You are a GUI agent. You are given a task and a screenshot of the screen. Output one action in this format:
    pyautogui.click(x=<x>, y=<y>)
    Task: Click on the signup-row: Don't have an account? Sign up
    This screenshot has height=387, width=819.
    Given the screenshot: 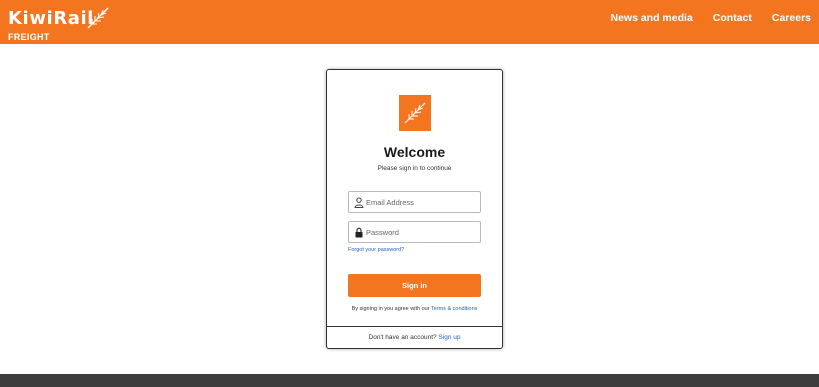 What is the action you would take?
    pyautogui.click(x=414, y=337)
    